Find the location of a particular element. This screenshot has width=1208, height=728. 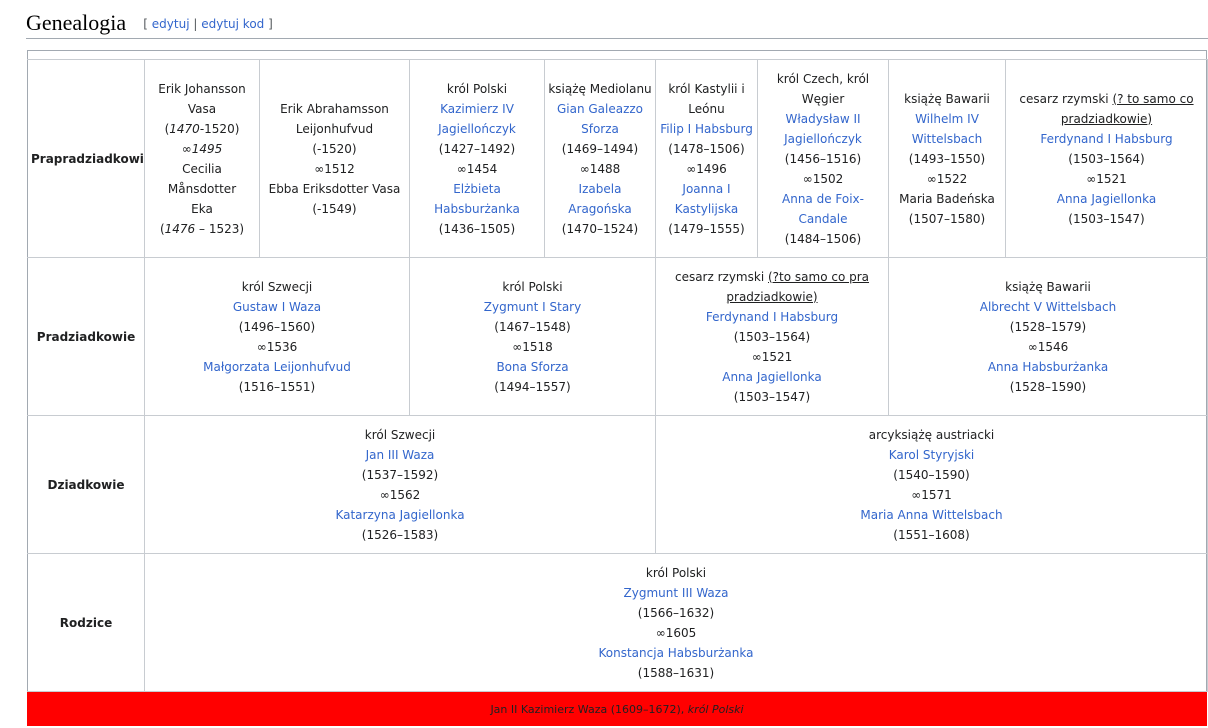

person-link: Kastylijska is located at coordinates (706, 209).